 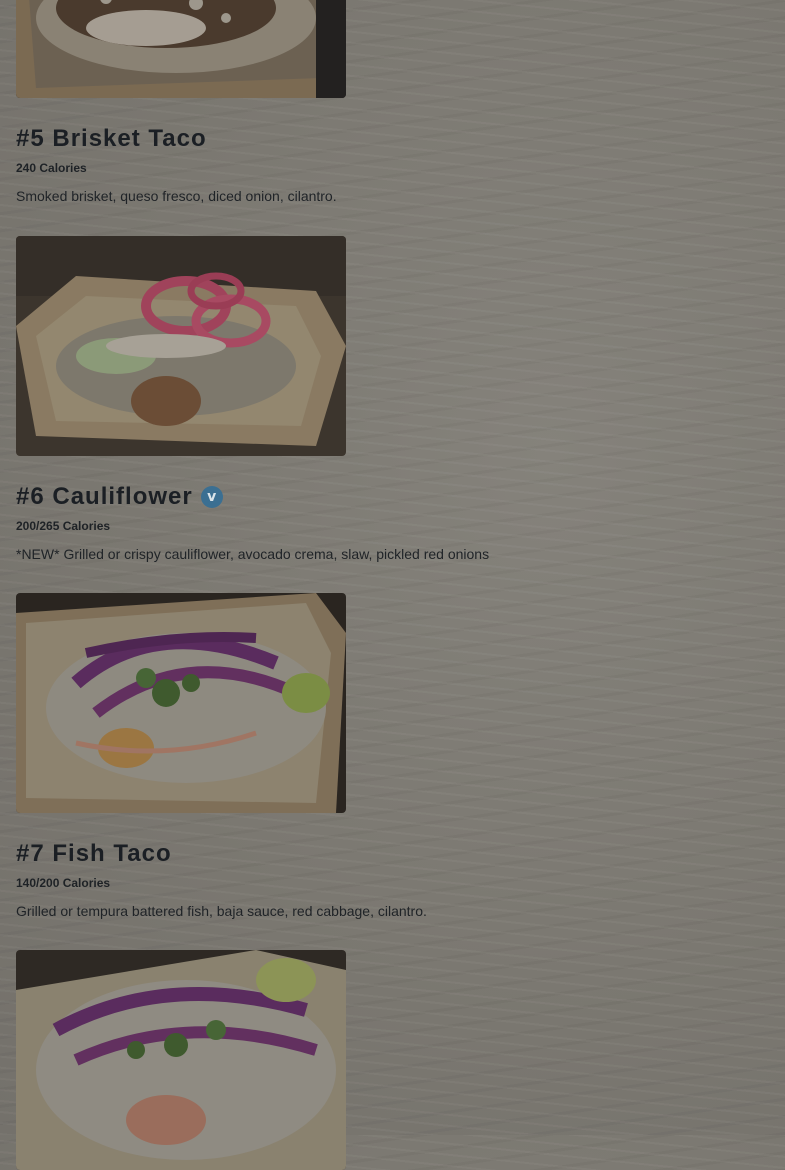 I want to click on menu-item-title: #6 Cauliflower, so click(x=104, y=496).